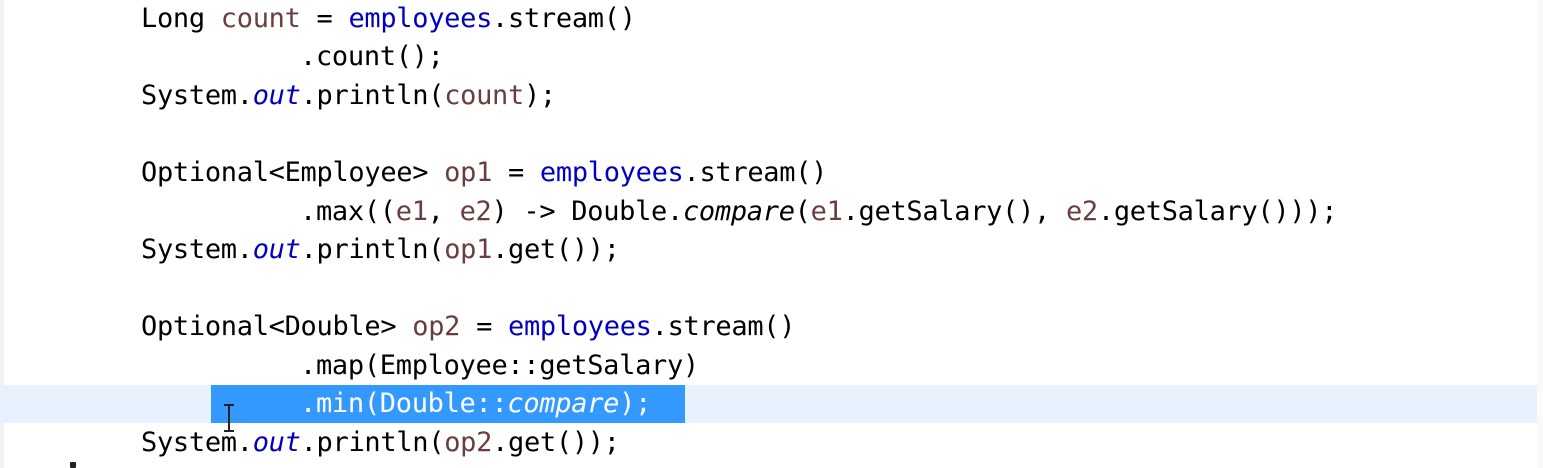 Image resolution: width=1543 pixels, height=468 pixels. Describe the element at coordinates (768, 57) in the screenshot. I see `code-line: .count();` at that location.